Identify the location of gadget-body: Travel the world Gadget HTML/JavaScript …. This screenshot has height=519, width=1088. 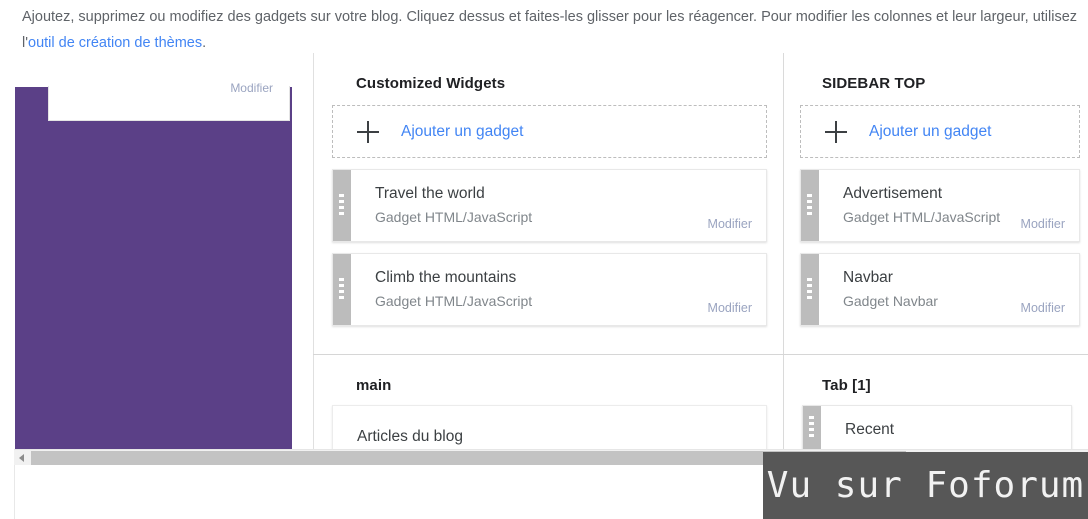
(558, 205).